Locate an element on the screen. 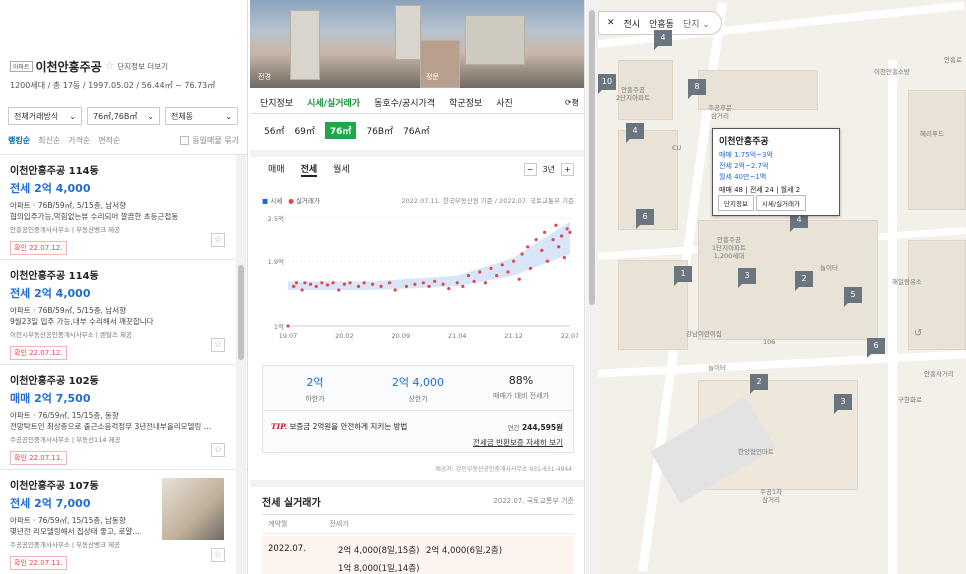 Image resolution: width=966 pixels, height=574 pixels. complex-photo: 전경 정문 is located at coordinates (417, 44).